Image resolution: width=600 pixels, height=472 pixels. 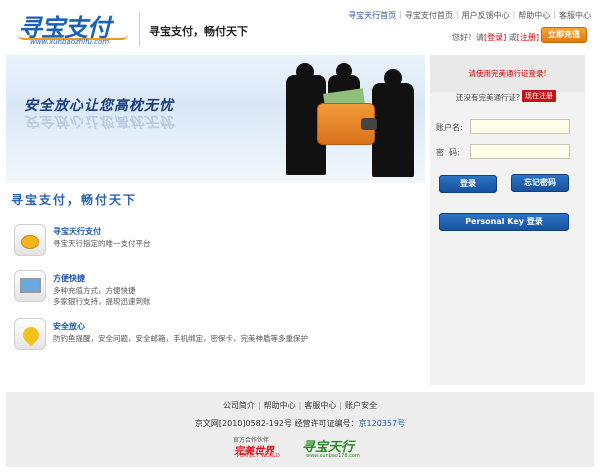 What do you see at coordinates (258, 456) in the screenshot?
I see `perfect-world-logo-sub: PERFECT WORLD` at bounding box center [258, 456].